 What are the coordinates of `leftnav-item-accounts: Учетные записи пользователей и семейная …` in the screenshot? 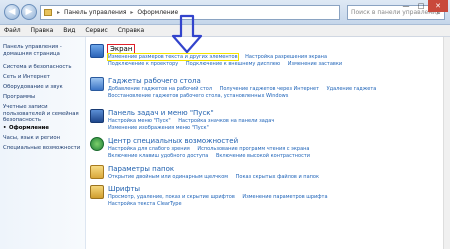 It's located at (44, 114).